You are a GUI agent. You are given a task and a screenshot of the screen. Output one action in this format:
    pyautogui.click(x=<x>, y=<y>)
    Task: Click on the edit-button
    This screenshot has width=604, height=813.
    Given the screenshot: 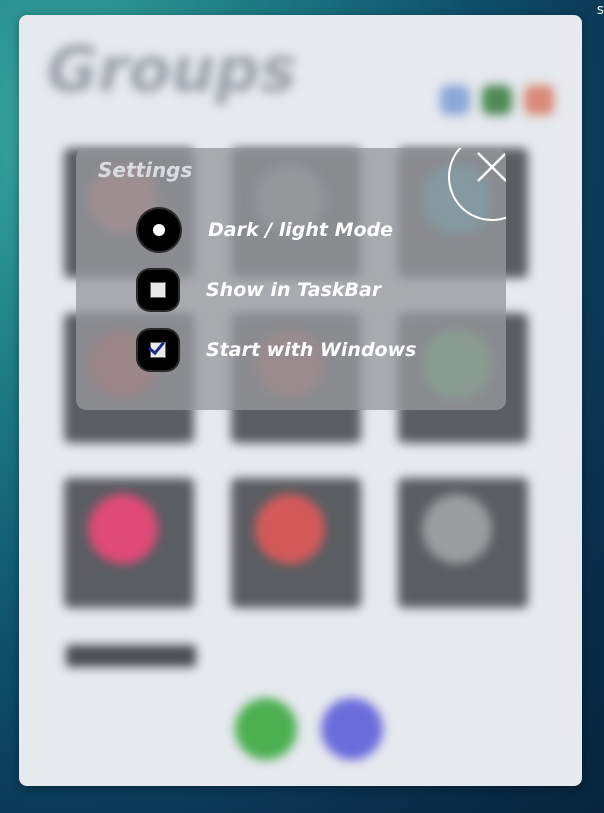 What is the action you would take?
    pyautogui.click(x=266, y=729)
    